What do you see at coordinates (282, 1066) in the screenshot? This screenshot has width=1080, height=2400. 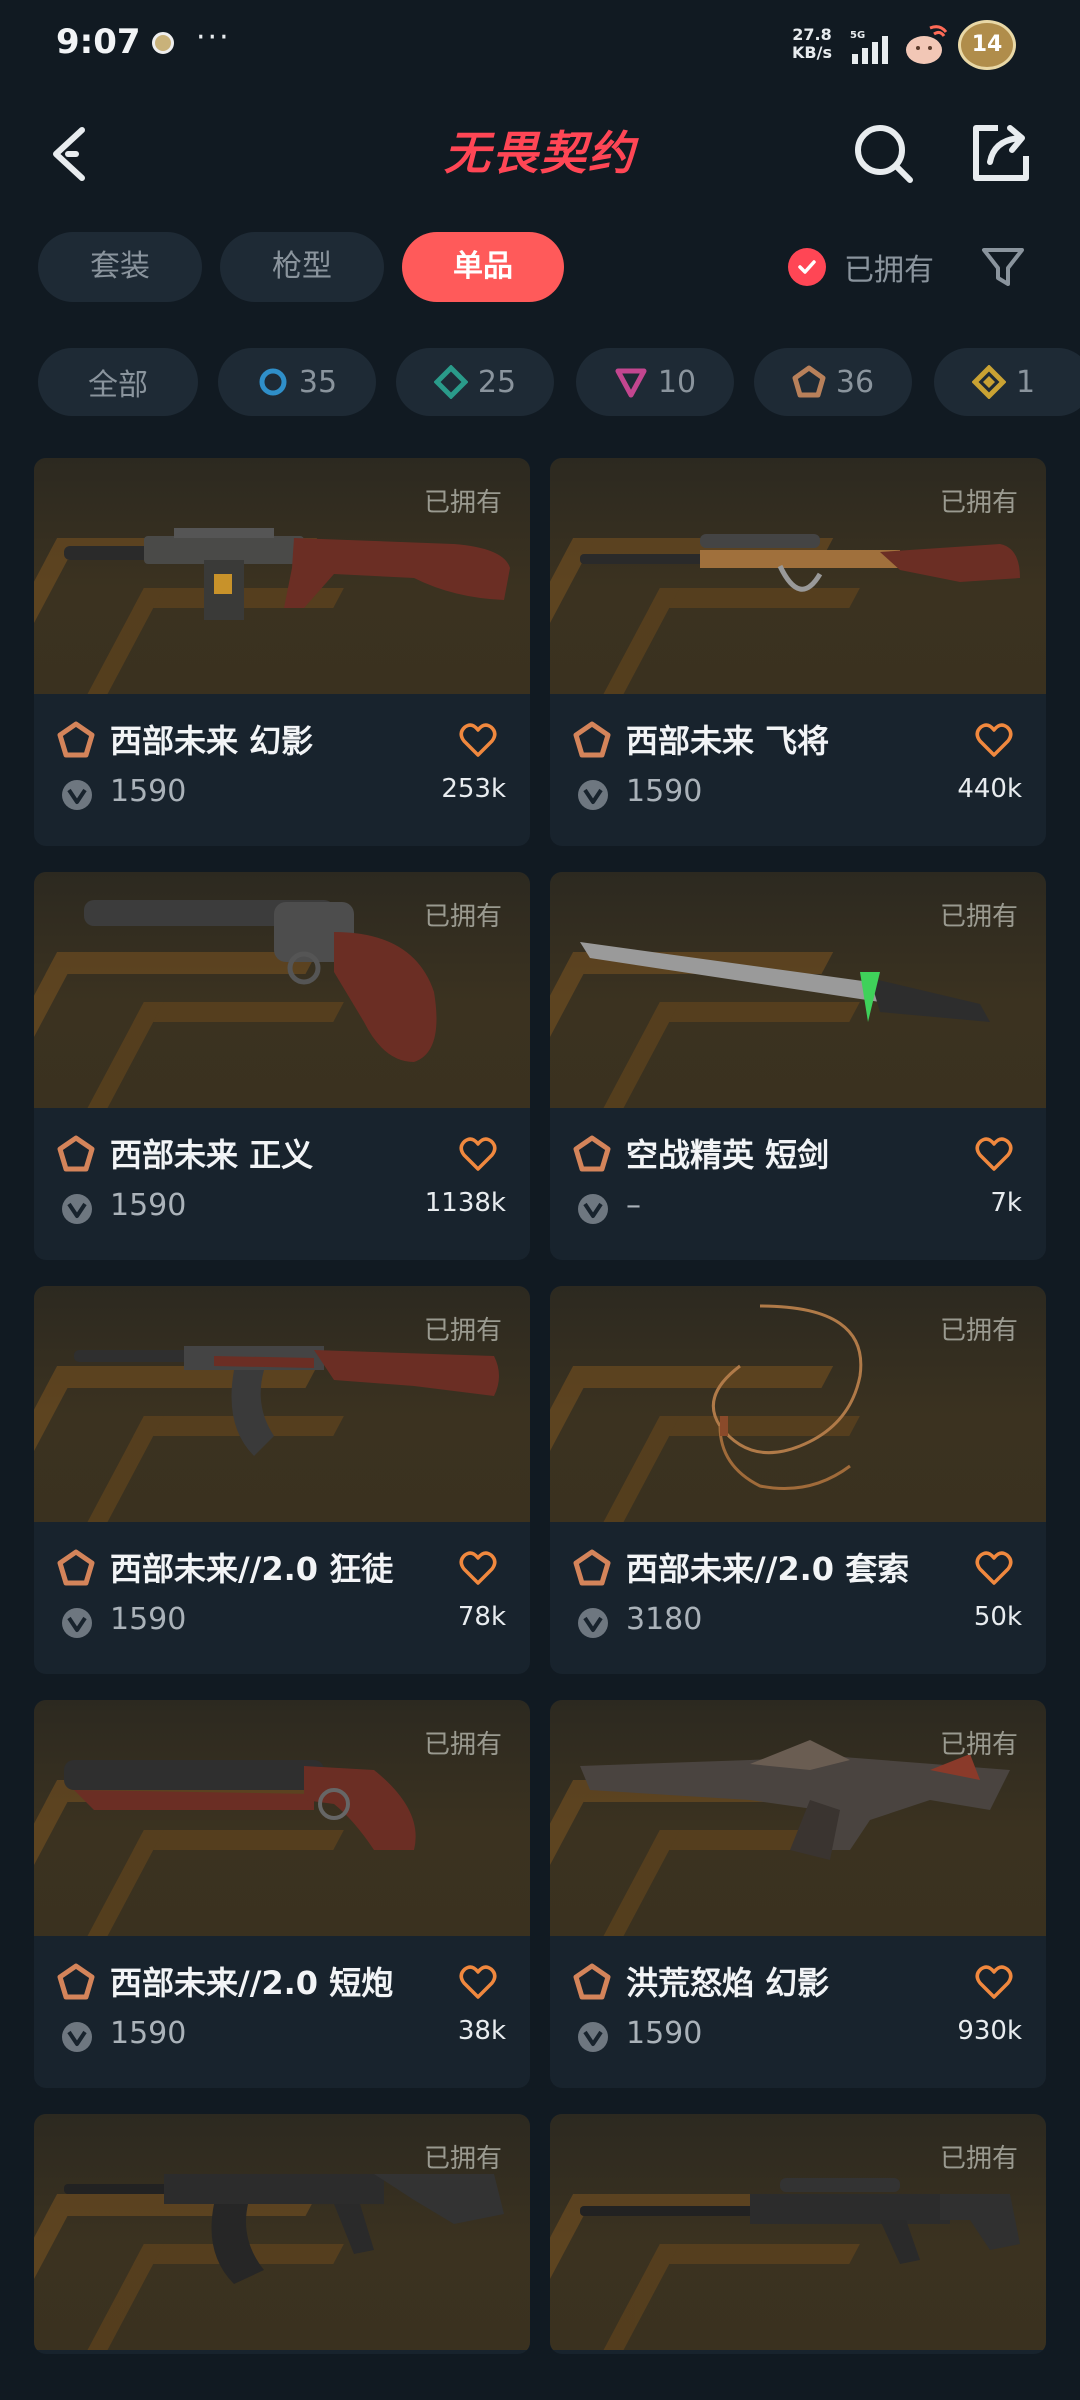 I see `skin-card: 已拥有 西部未来 正义 1590 1138k` at bounding box center [282, 1066].